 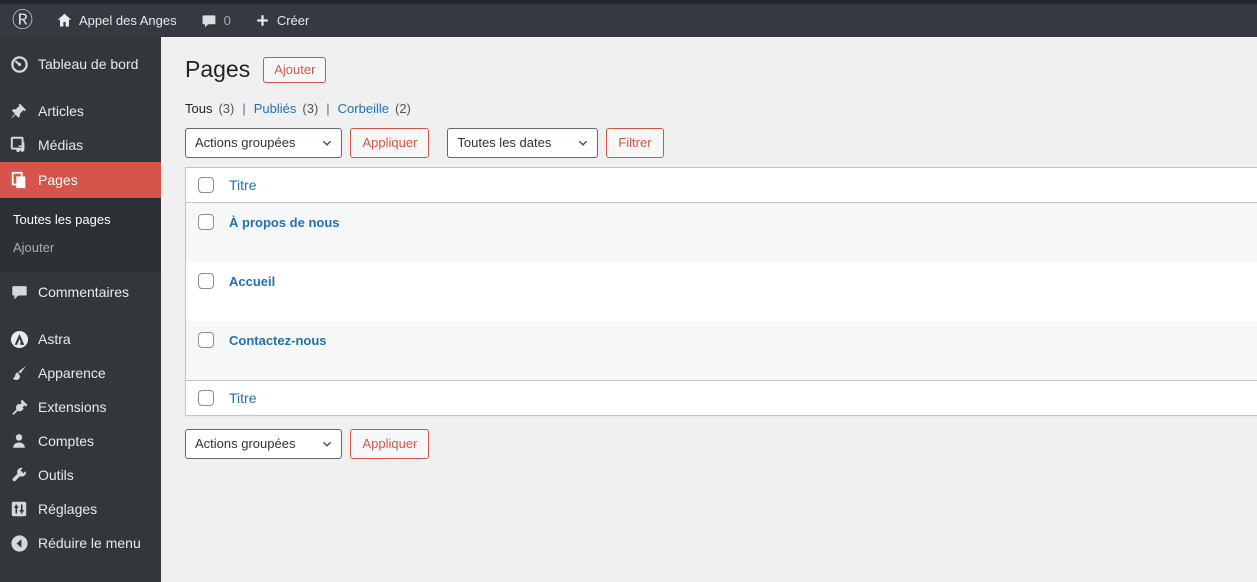 What do you see at coordinates (295, 69) in the screenshot?
I see `add-page-button: Ajouter` at bounding box center [295, 69].